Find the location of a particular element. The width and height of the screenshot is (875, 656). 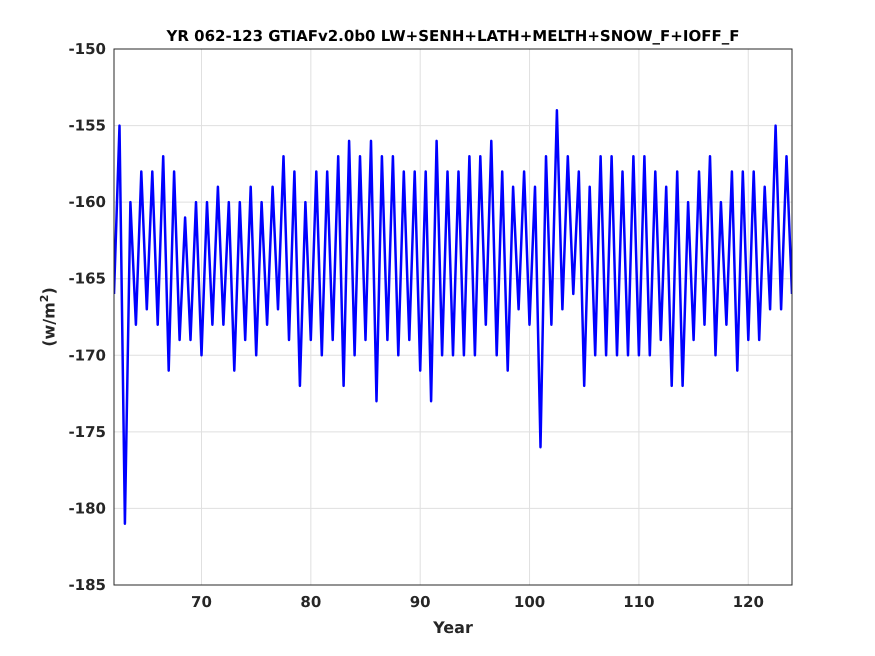

y-tick-label: -180 is located at coordinates (87, 508).